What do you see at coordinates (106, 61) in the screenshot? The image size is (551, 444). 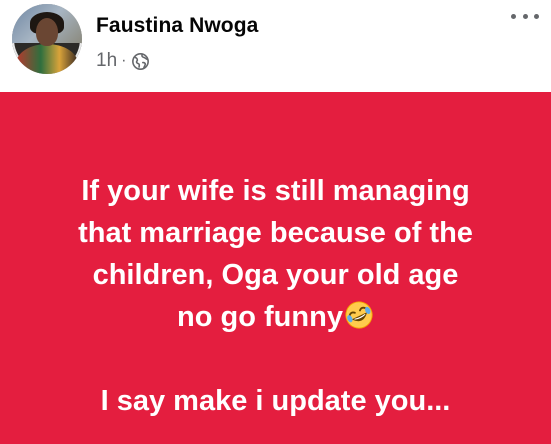 I see `post-time: 1h` at bounding box center [106, 61].